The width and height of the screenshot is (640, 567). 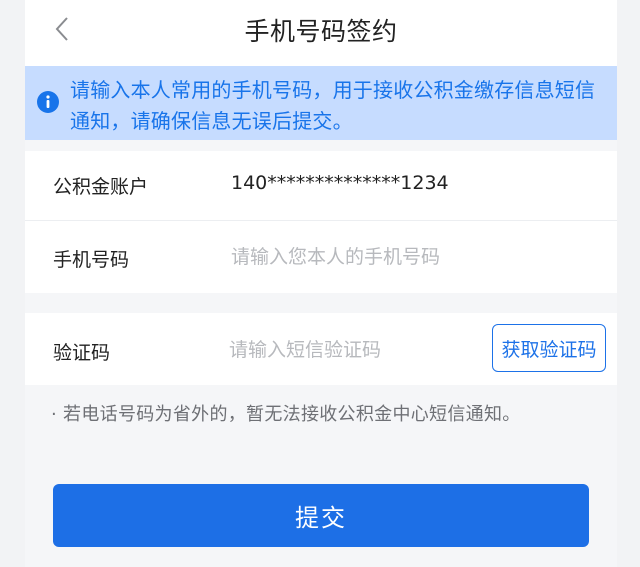 What do you see at coordinates (340, 183) in the screenshot?
I see `account-value: 140**************1234` at bounding box center [340, 183].